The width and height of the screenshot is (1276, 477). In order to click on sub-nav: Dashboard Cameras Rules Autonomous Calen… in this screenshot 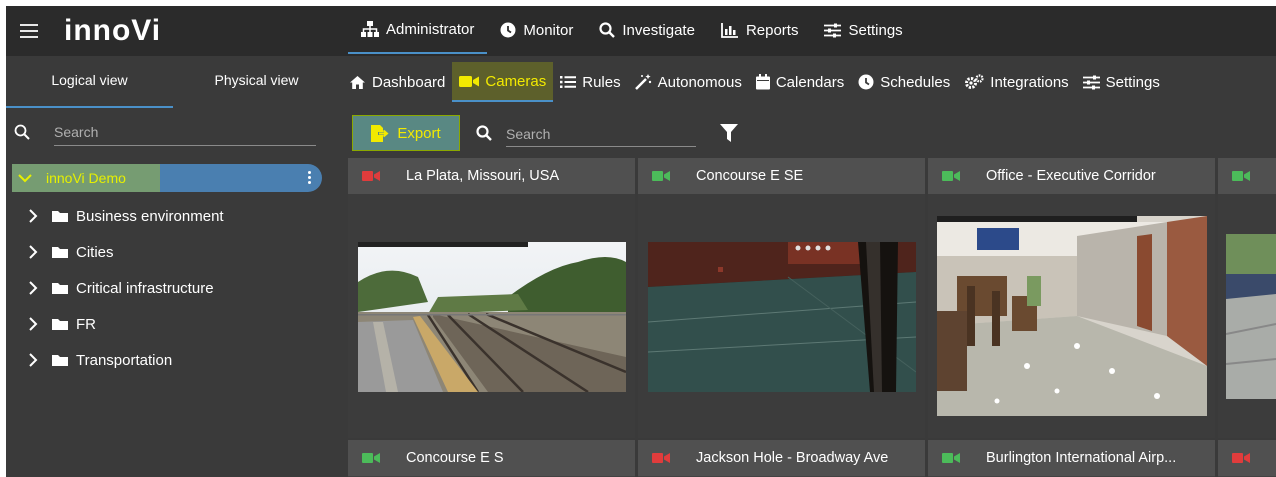, I will do `click(754, 82)`.